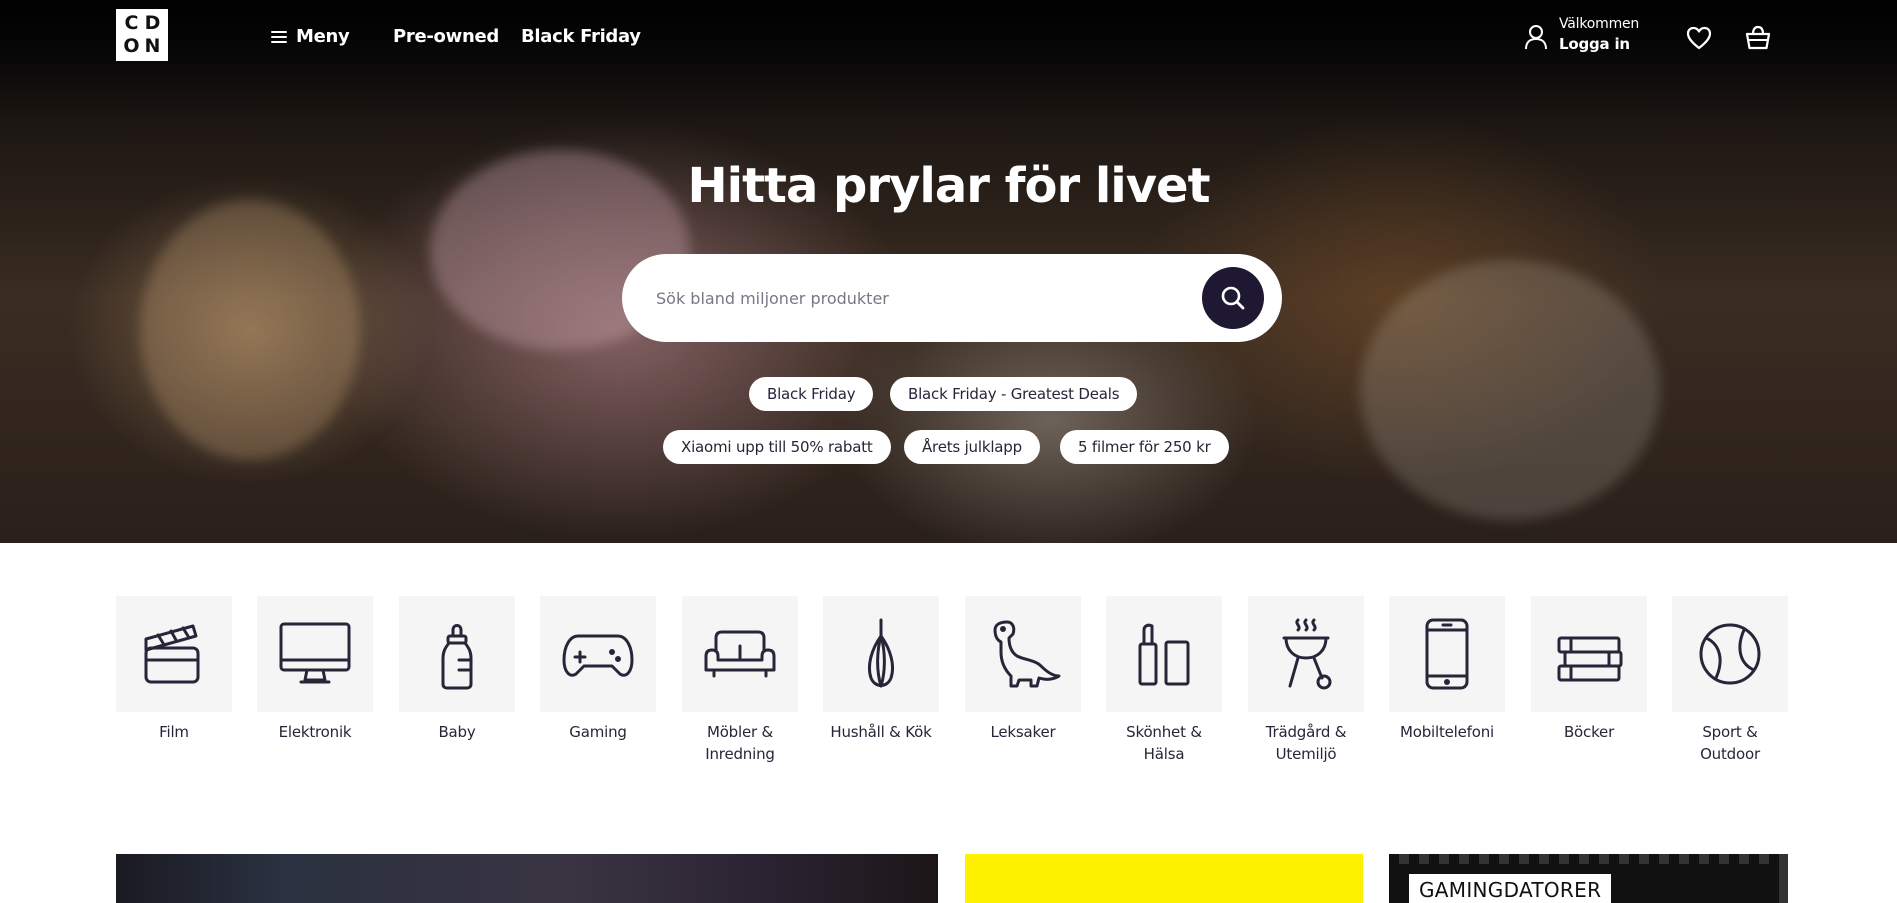  What do you see at coordinates (1446, 732) in the screenshot?
I see `category-label: Mobiltelefoni` at bounding box center [1446, 732].